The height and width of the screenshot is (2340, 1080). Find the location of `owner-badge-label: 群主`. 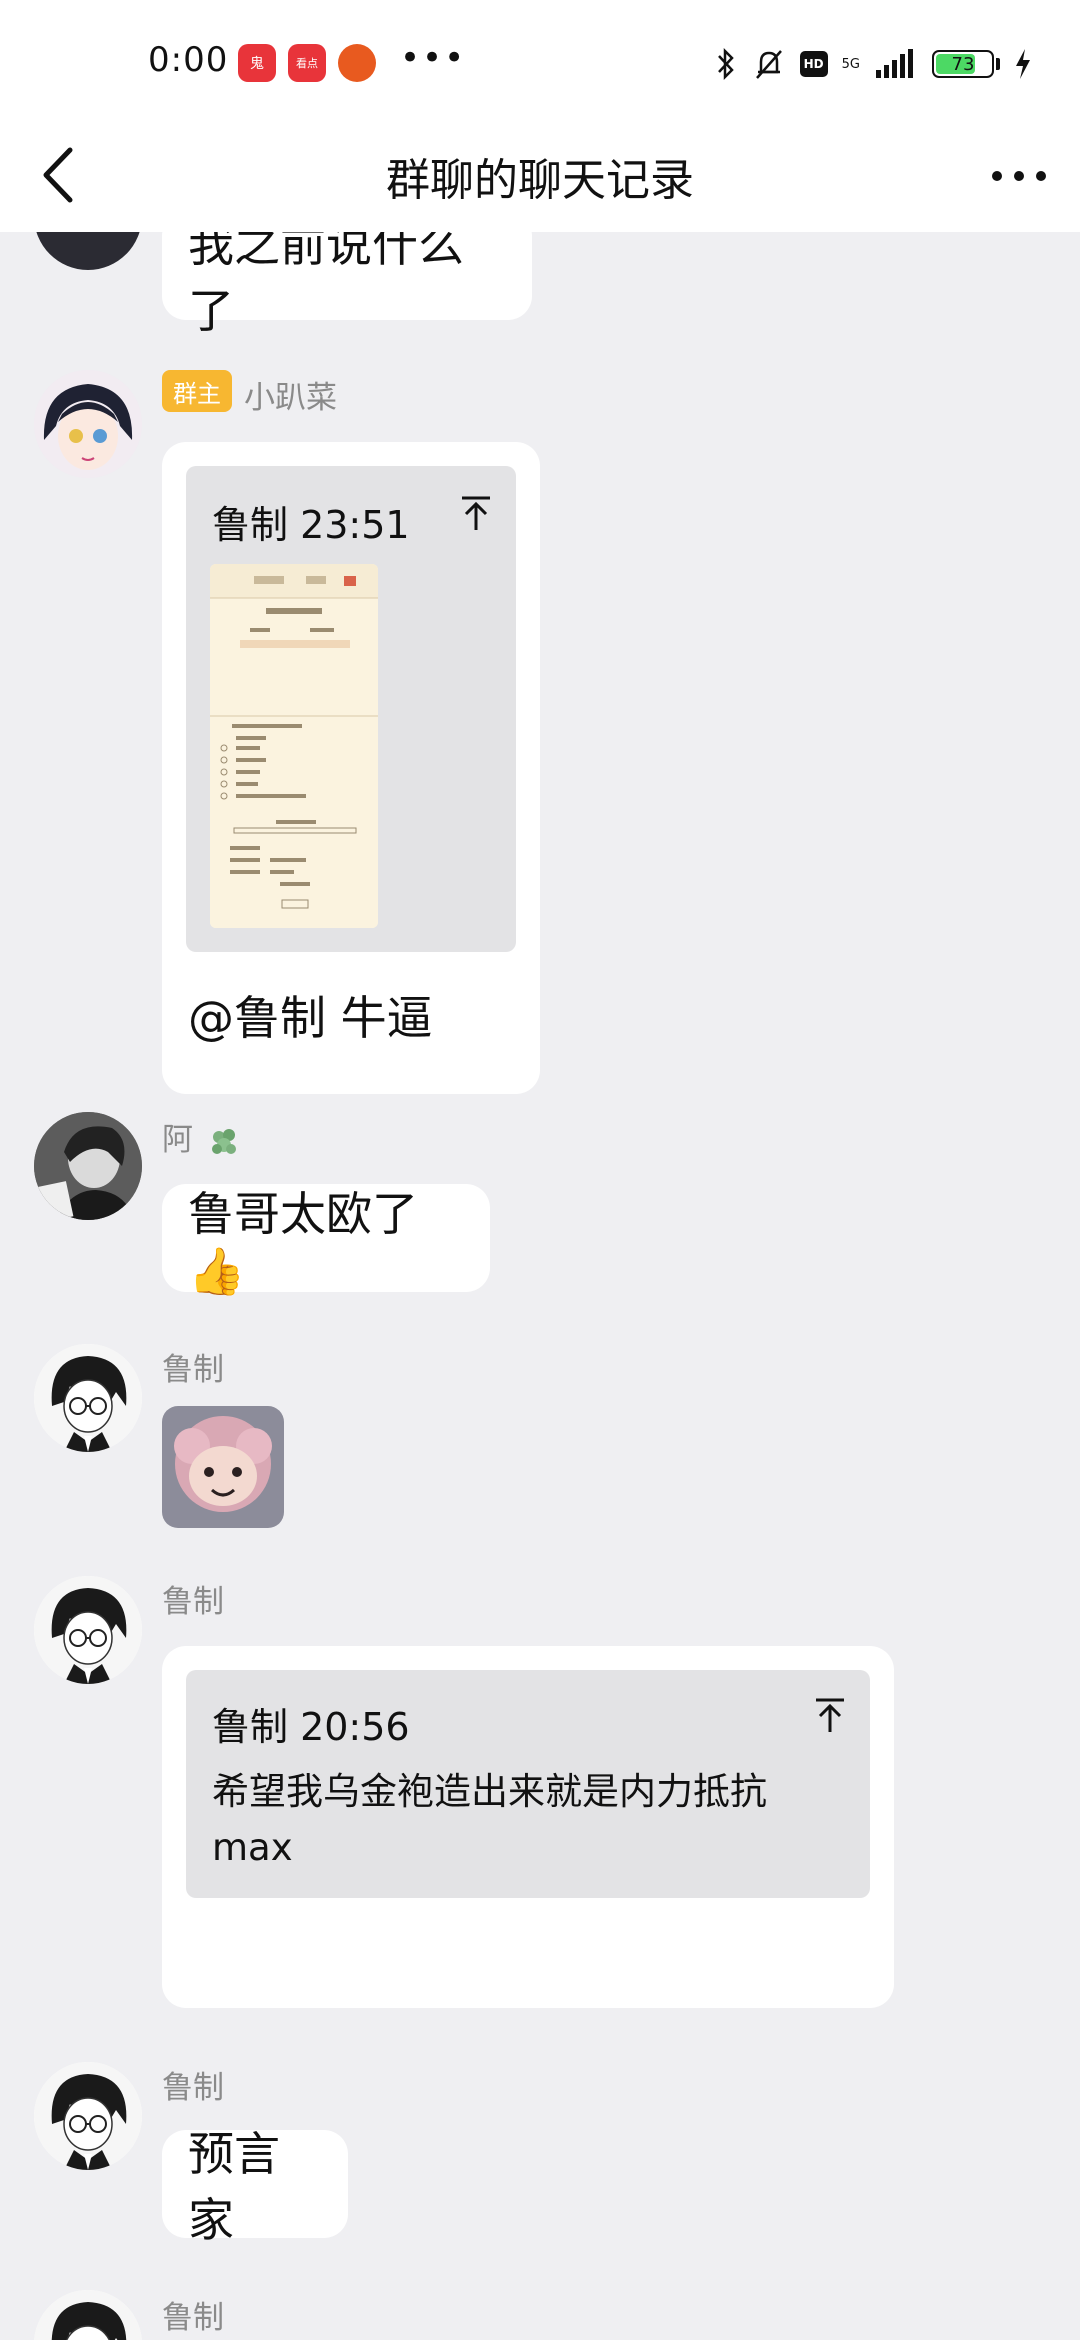

owner-badge-label: 群主 is located at coordinates (197, 393).